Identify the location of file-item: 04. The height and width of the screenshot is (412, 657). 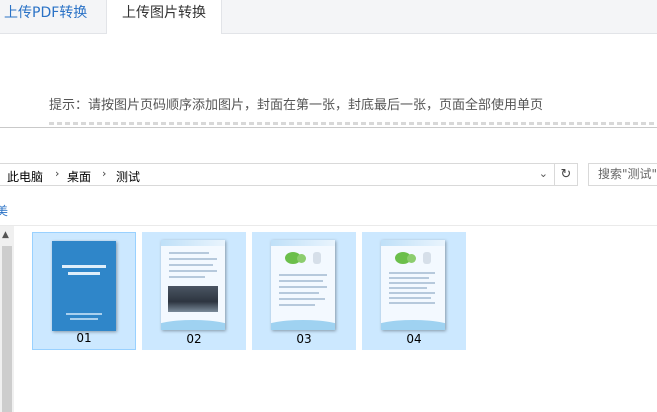
(414, 291).